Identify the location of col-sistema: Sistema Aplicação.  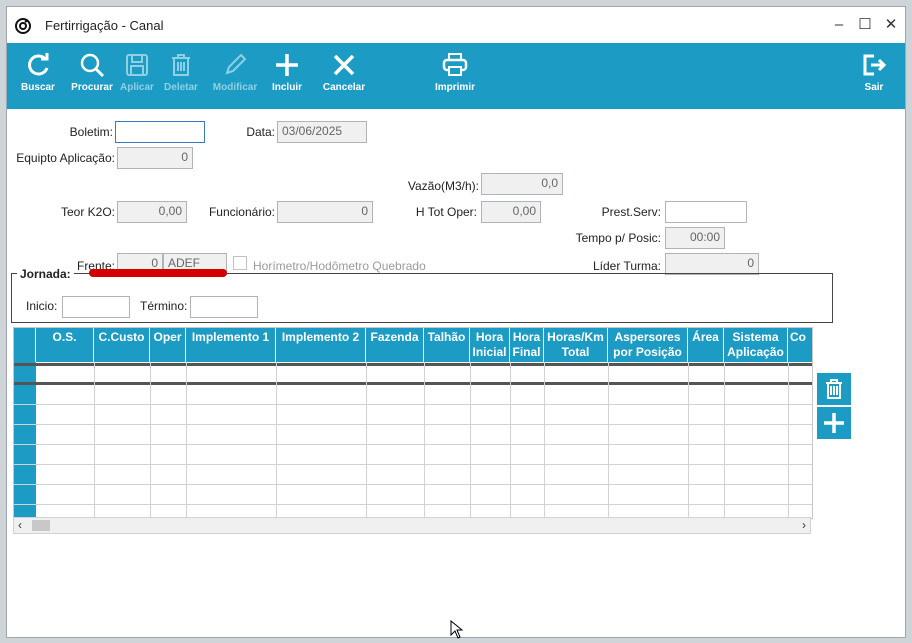
(756, 345).